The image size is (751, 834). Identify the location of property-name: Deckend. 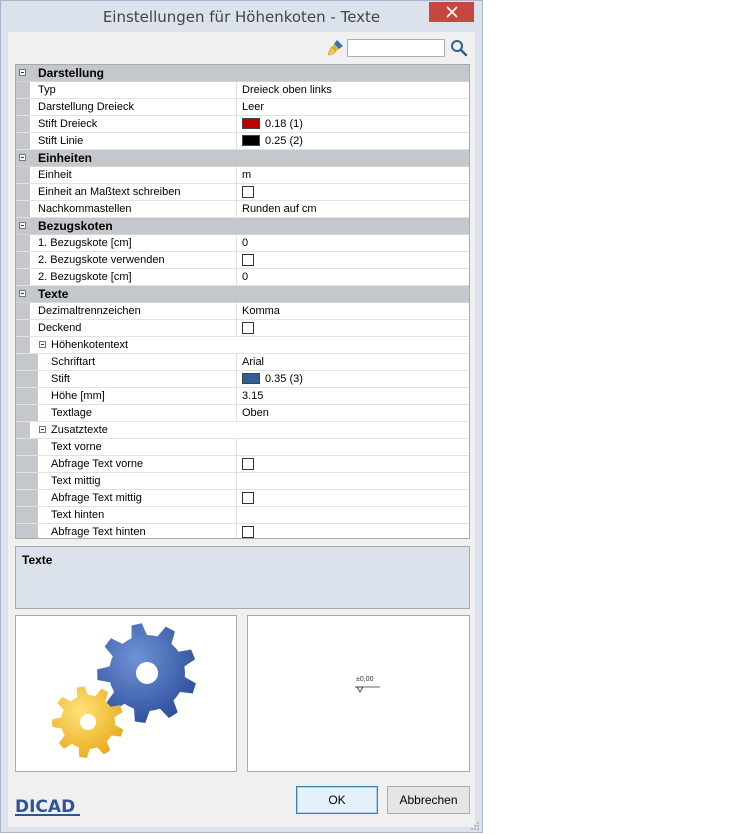
(60, 328).